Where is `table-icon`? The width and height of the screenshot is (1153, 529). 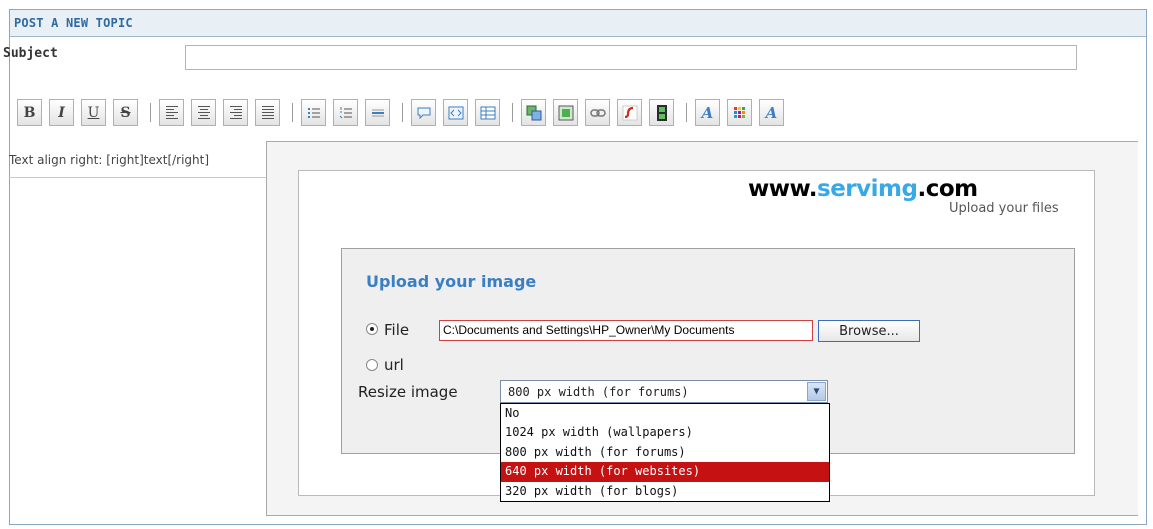 table-icon is located at coordinates (487, 112).